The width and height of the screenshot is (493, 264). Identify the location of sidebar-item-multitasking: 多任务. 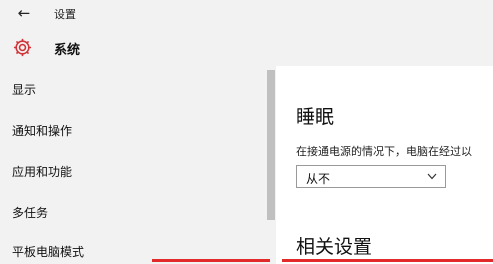
(30, 212).